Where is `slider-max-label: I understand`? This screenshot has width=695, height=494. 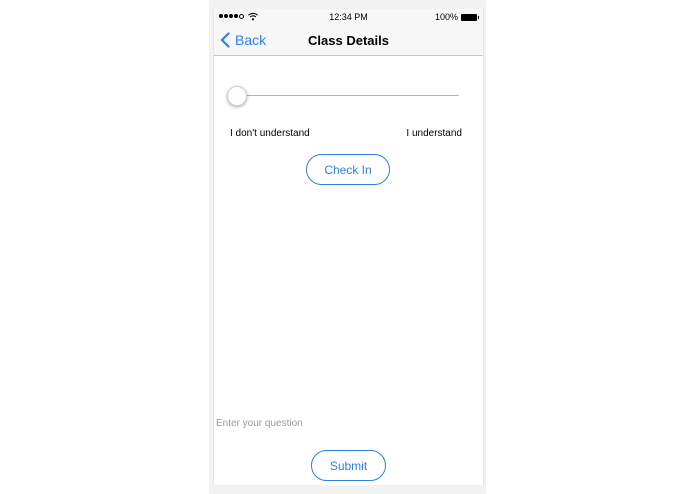 slider-max-label: I understand is located at coordinates (434, 133).